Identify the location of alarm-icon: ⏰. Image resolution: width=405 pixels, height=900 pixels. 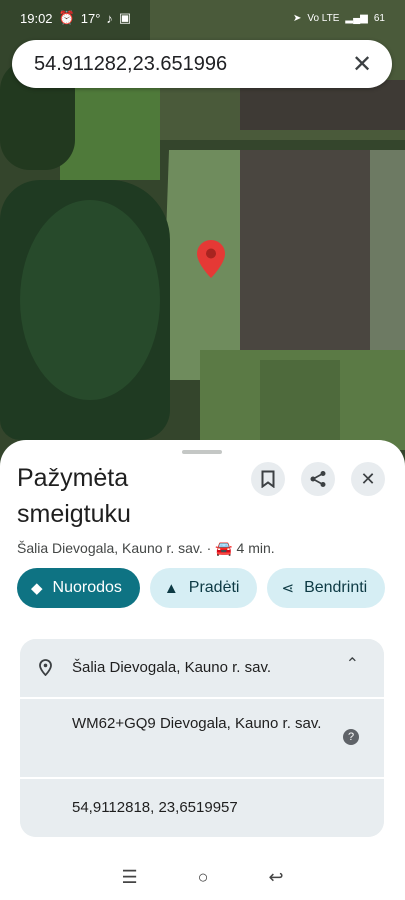
(66, 17).